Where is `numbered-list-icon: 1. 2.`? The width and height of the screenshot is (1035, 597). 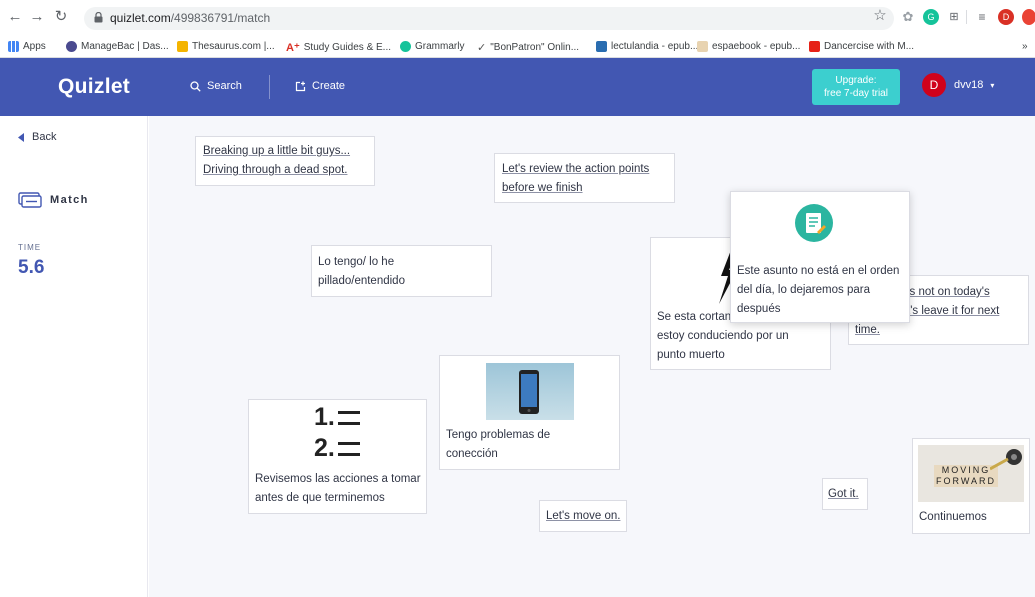 numbered-list-icon: 1. 2. is located at coordinates (337, 433).